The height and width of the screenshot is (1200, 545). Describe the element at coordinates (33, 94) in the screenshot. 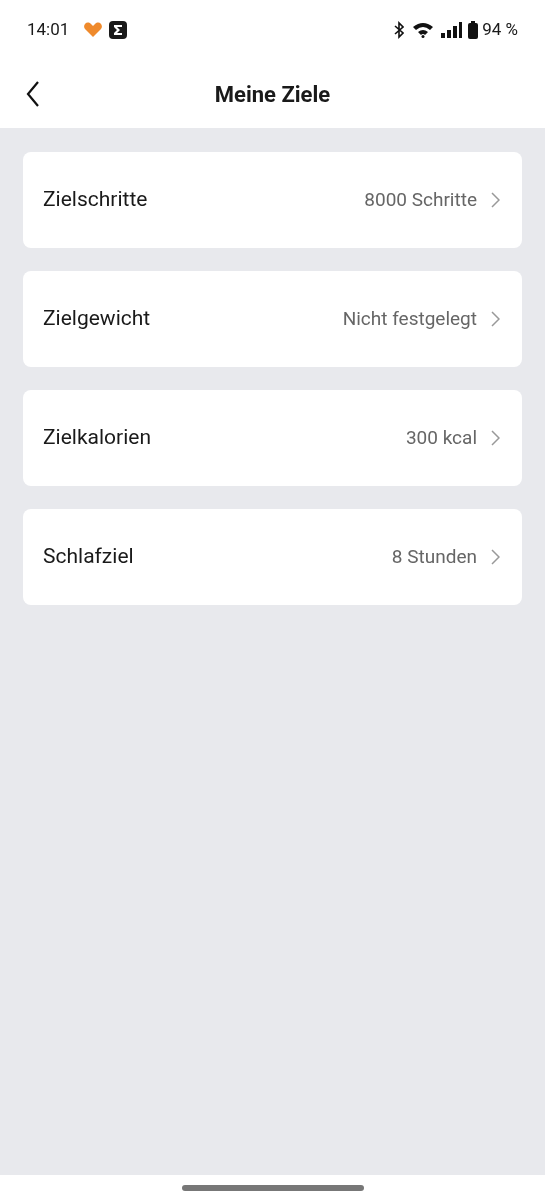

I see `back-icon` at that location.